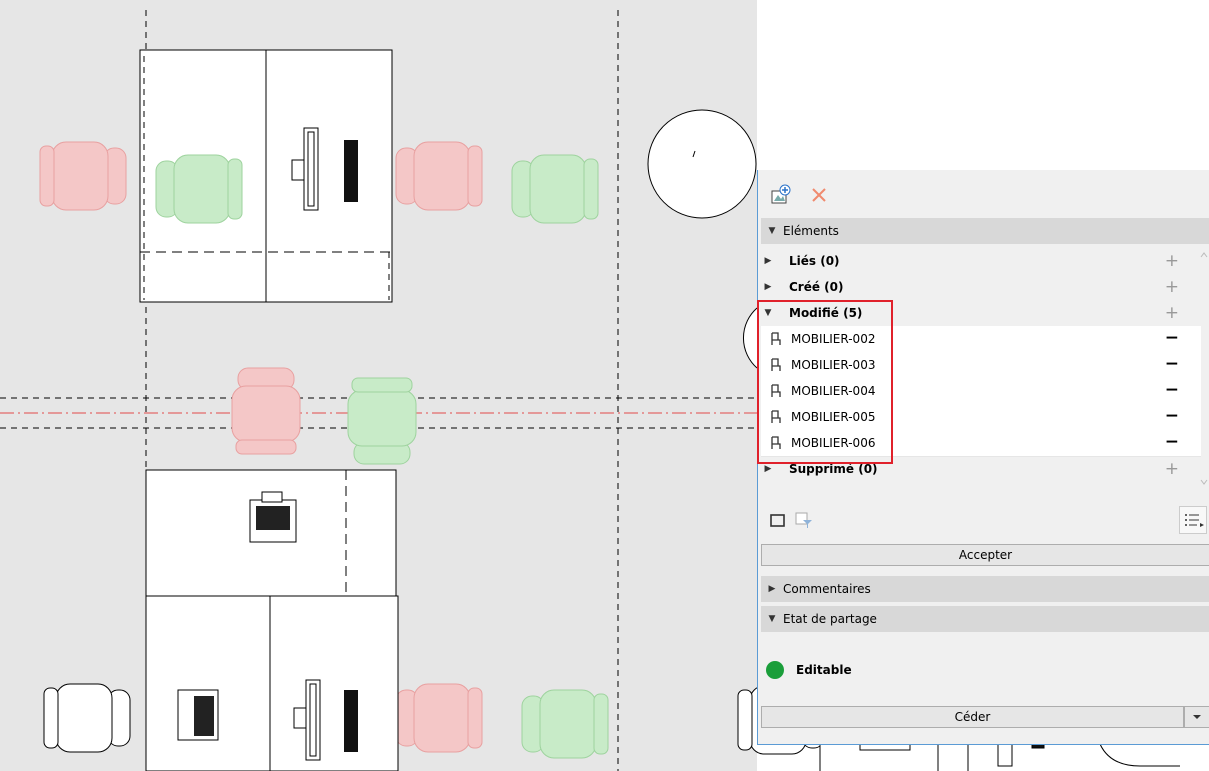 The width and height of the screenshot is (1209, 771). What do you see at coordinates (825, 382) in the screenshot?
I see `selection-highlight` at bounding box center [825, 382].